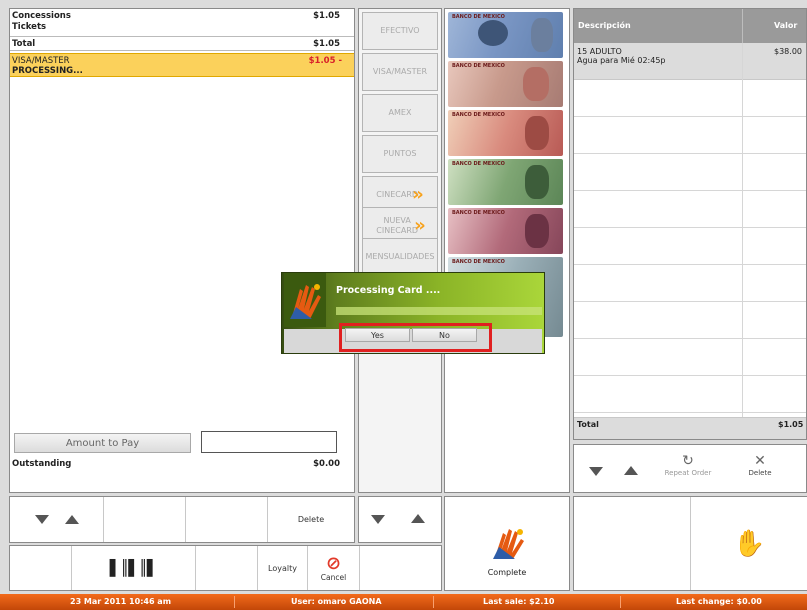 The height and width of the screenshot is (610, 807). Describe the element at coordinates (505, 231) in the screenshot. I see `banknote-500: BANCO DE MEXICO` at that location.